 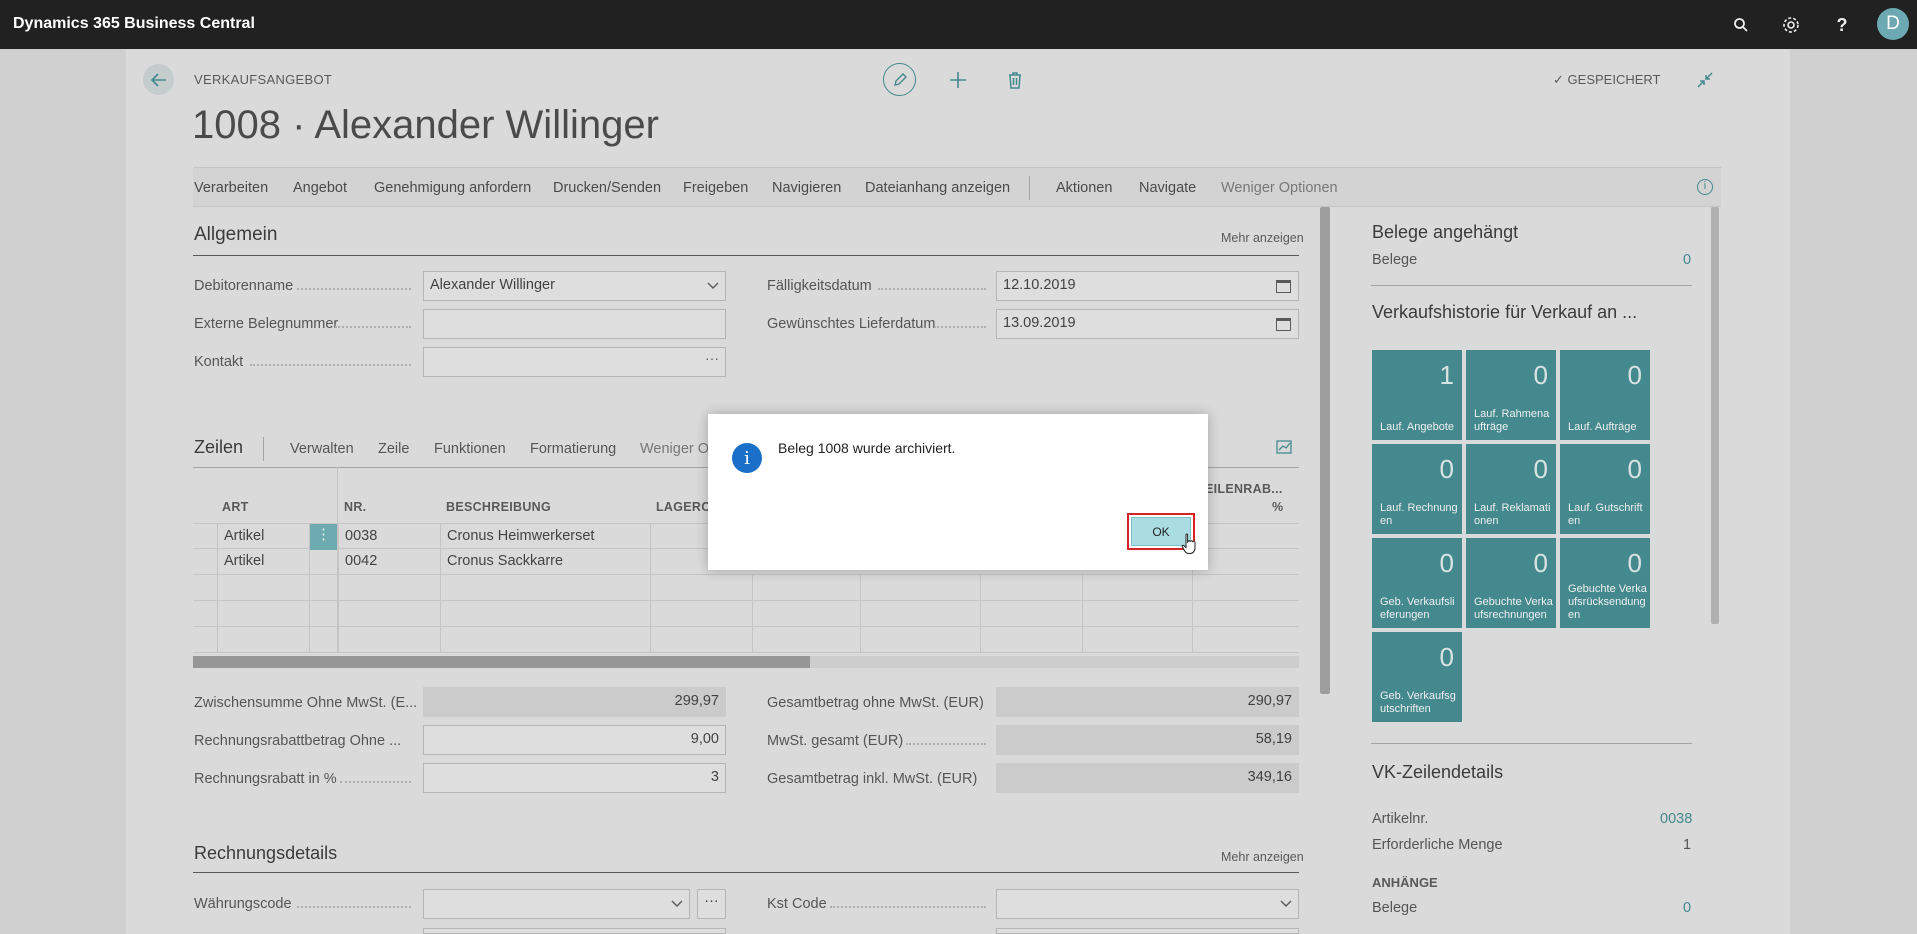 What do you see at coordinates (1741, 25) in the screenshot?
I see `search-icon` at bounding box center [1741, 25].